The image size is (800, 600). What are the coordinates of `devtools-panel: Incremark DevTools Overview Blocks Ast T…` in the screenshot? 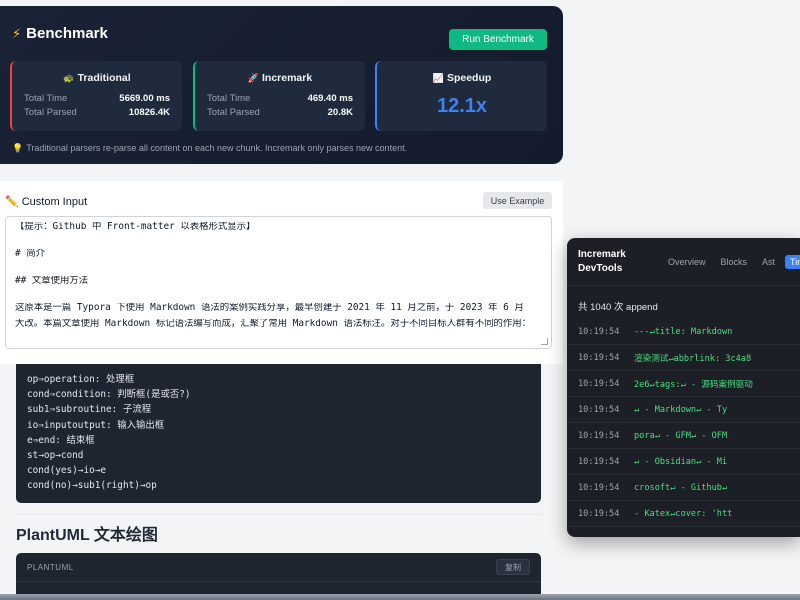 It's located at (683, 387).